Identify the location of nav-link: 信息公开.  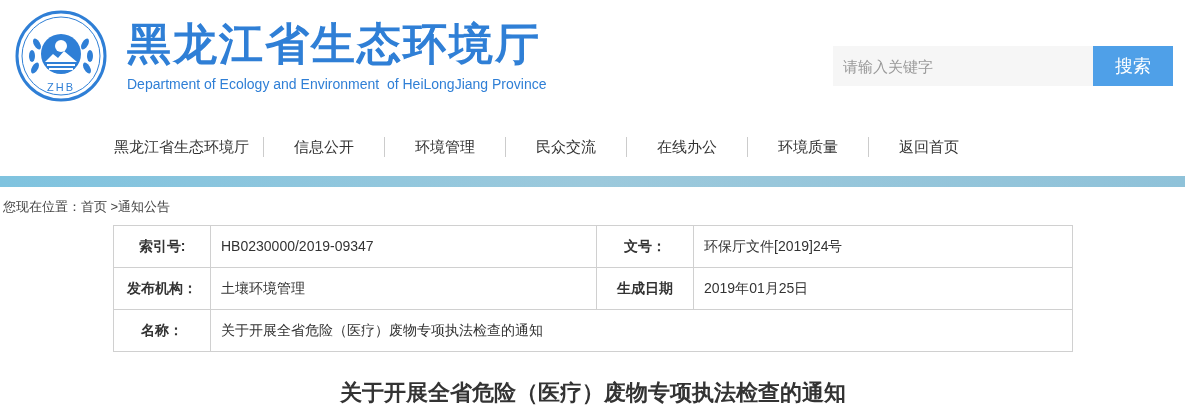
(324, 147).